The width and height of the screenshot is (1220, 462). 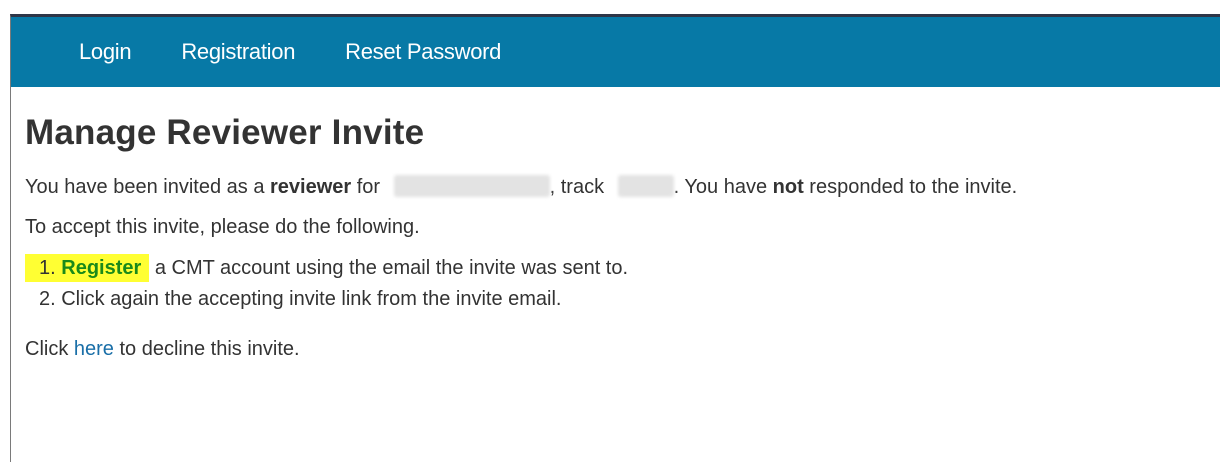 I want to click on redacted-track-name, so click(x=645, y=186).